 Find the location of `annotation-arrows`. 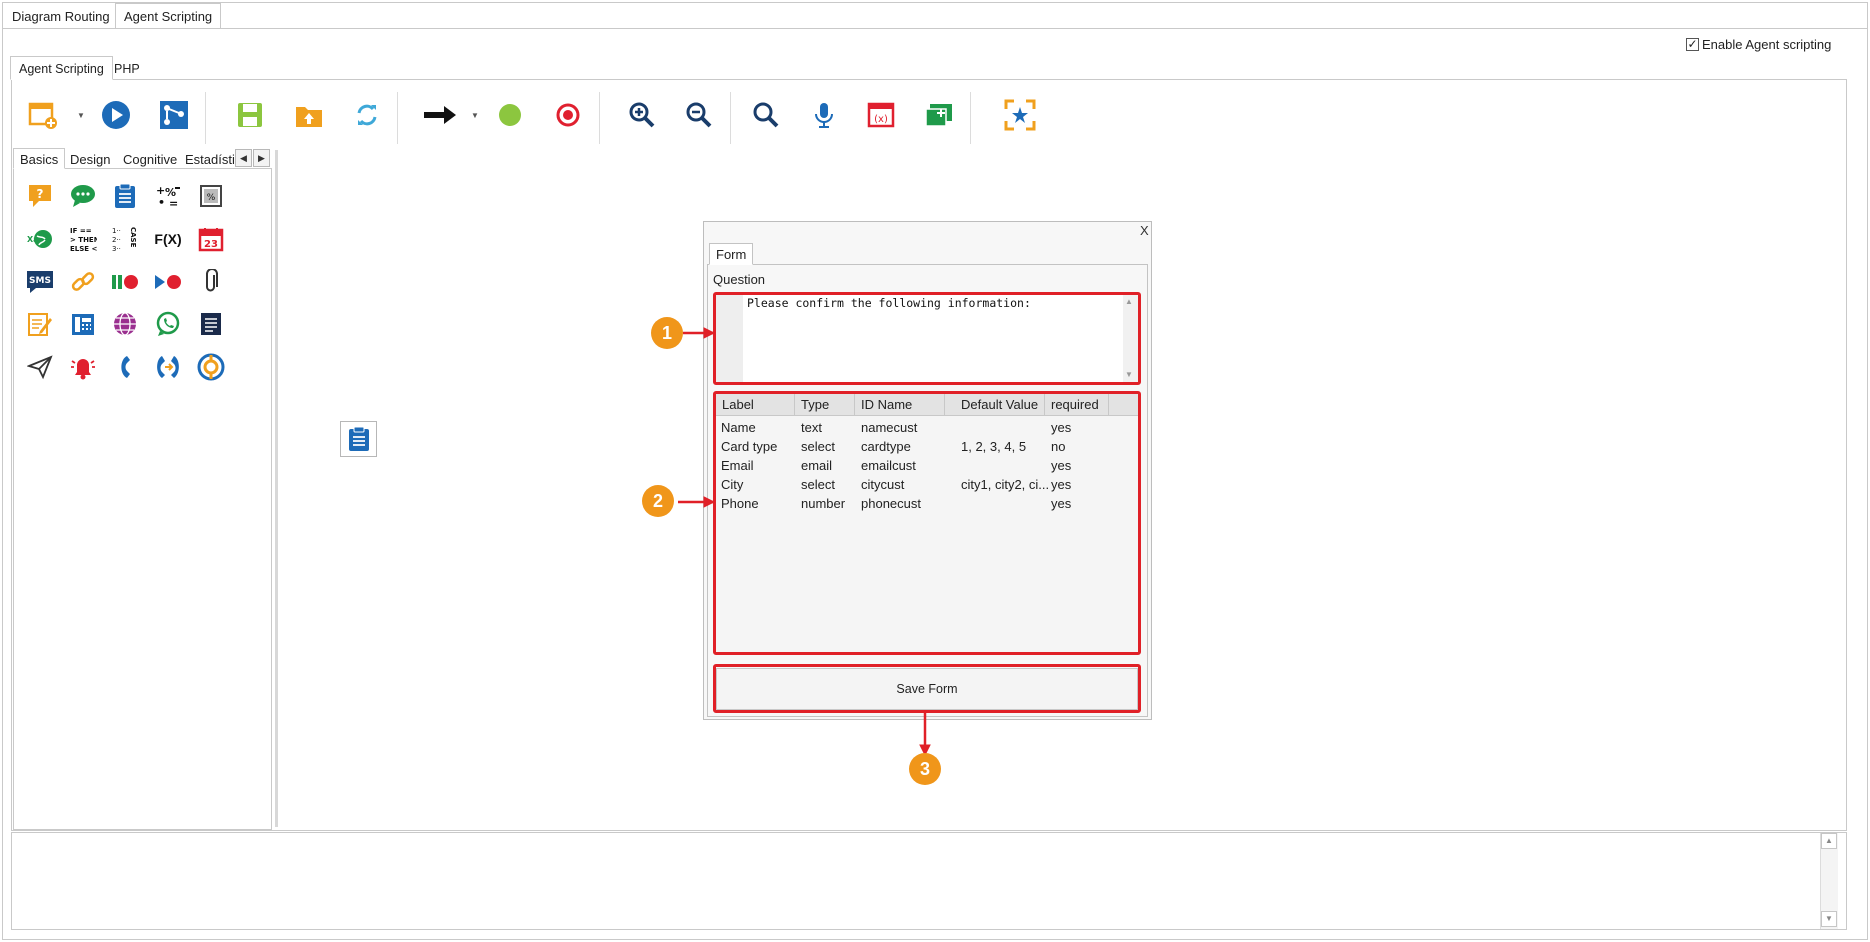

annotation-arrows is located at coordinates (804, 542).